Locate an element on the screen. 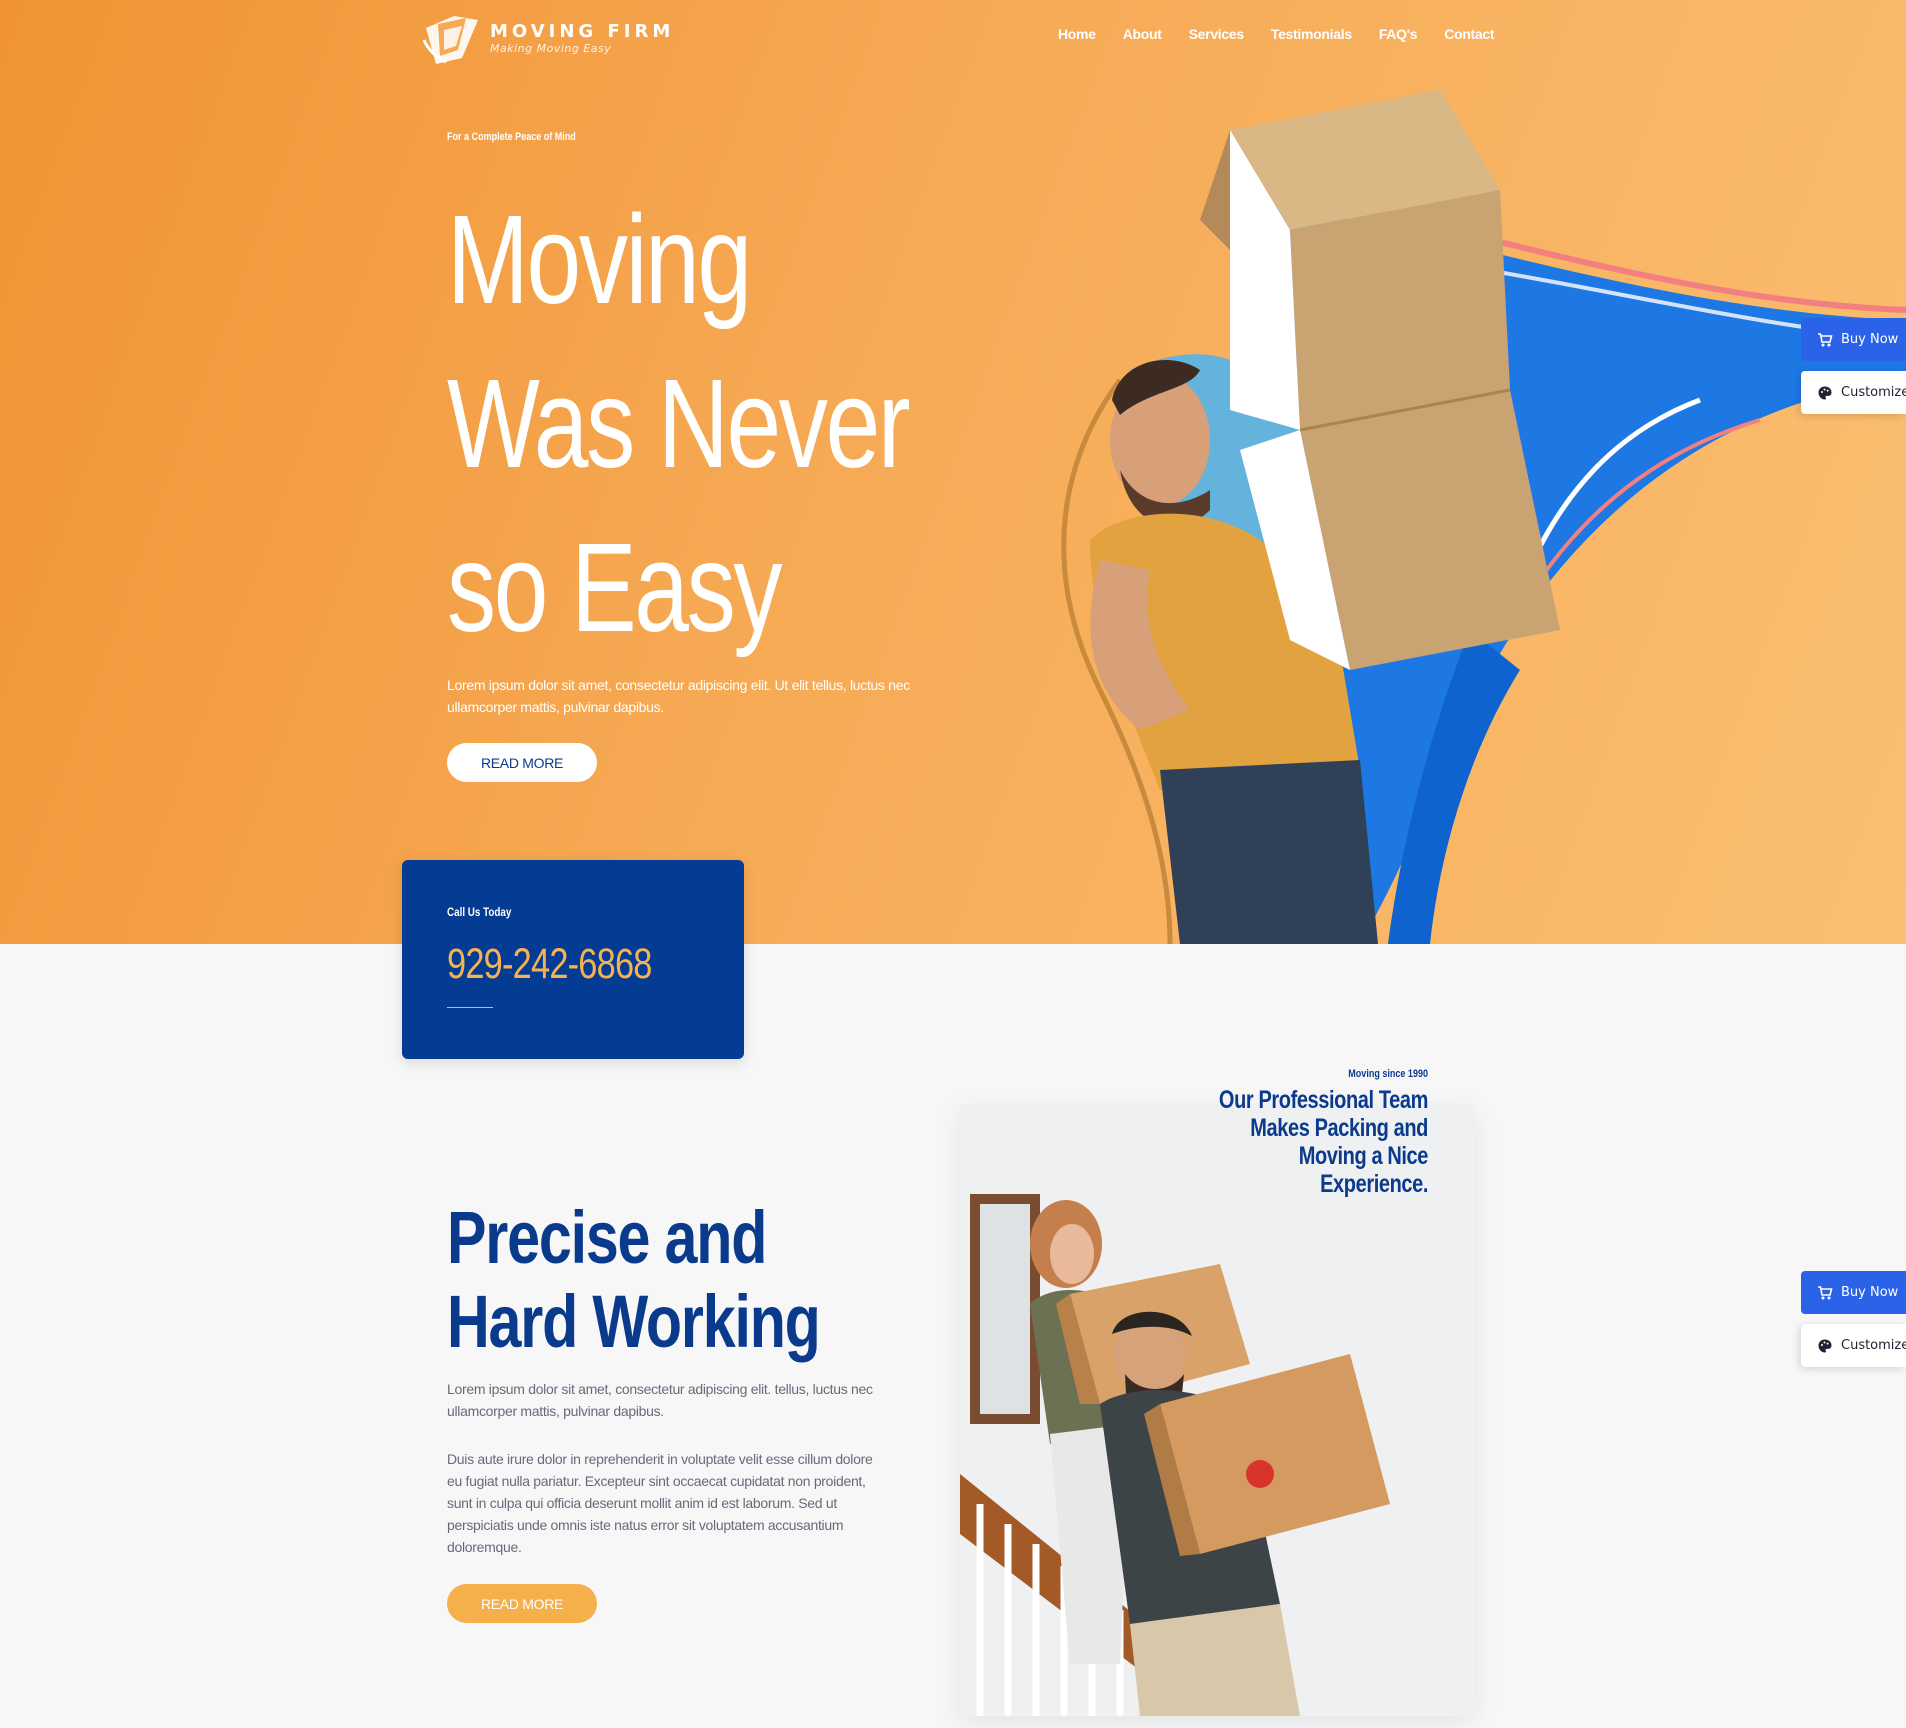  call-us-card: Call Us Today 929-242-6868 is located at coordinates (573, 959).